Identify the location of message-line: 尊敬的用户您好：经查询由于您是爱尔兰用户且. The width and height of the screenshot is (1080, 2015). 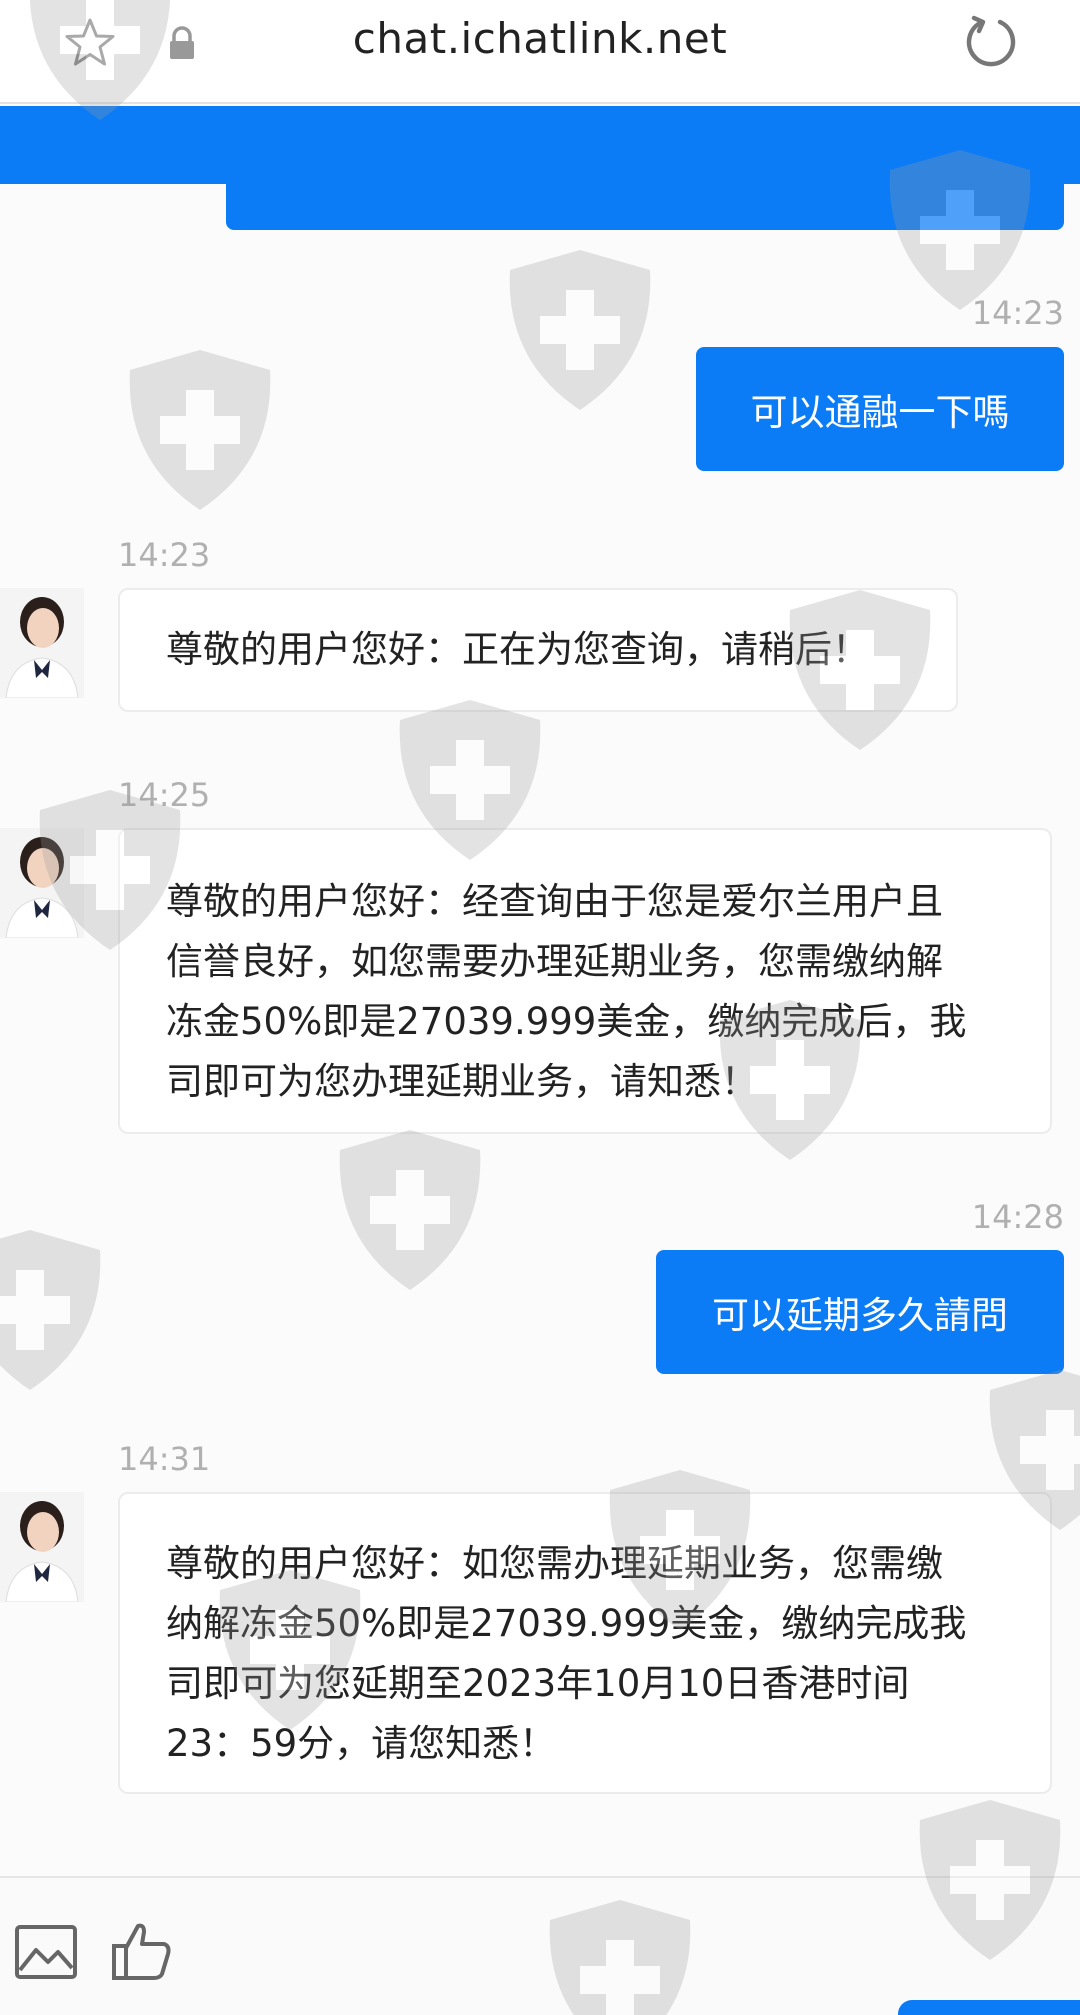
(554, 901).